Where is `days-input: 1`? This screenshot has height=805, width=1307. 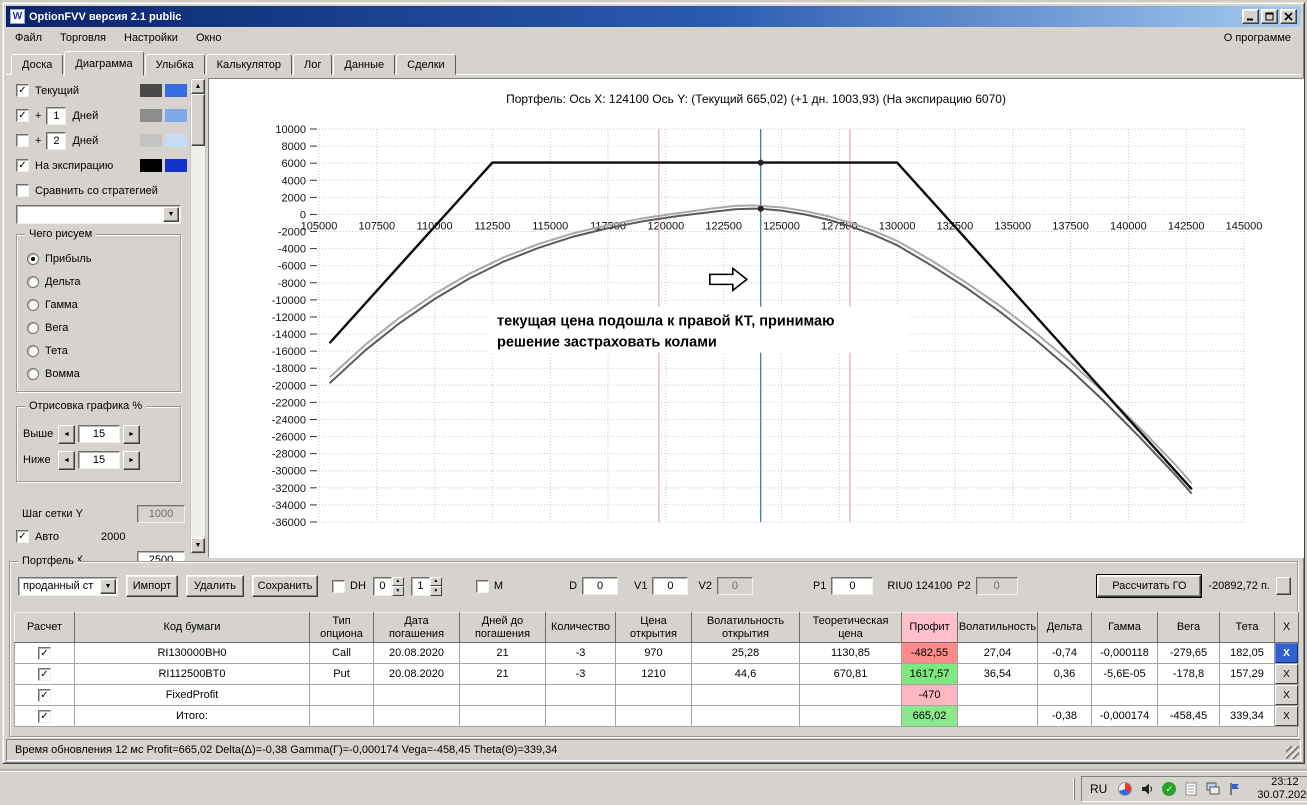 days-input: 1 is located at coordinates (56, 115).